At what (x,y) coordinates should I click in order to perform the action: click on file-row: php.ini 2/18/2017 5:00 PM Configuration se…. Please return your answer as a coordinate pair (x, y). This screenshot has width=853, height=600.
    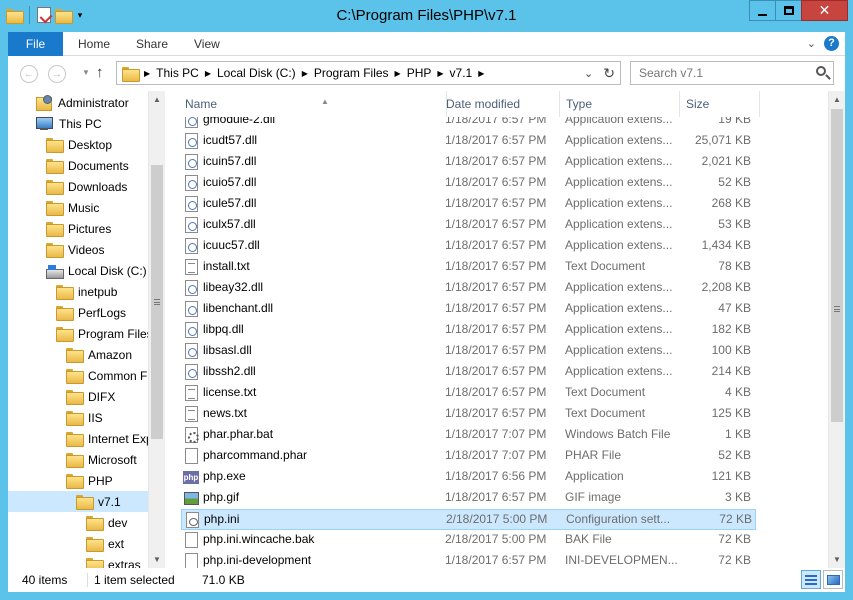
    Looking at the image, I should click on (468, 519).